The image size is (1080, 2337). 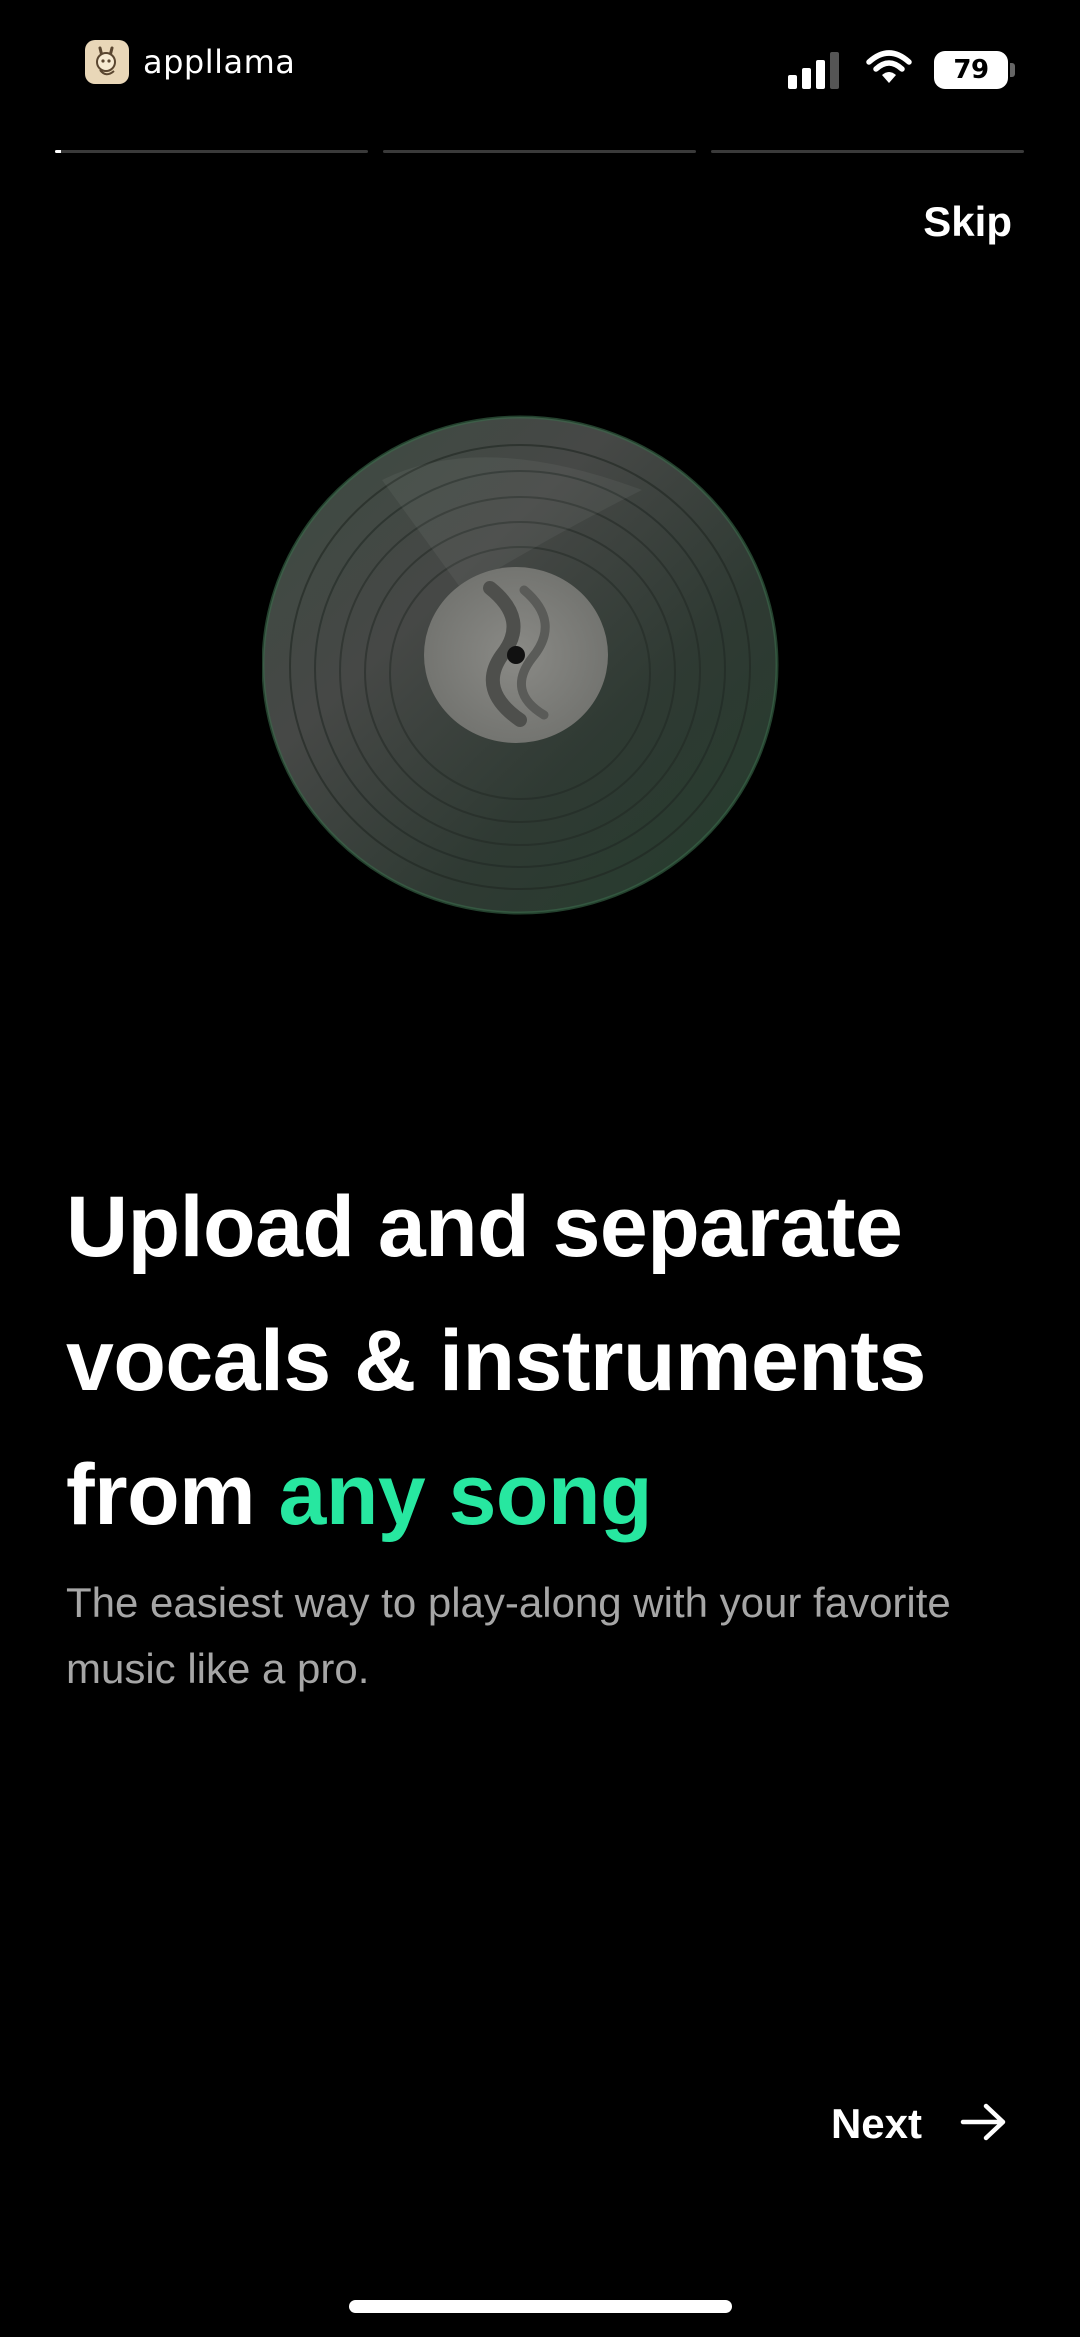 I want to click on llama-icon, so click(x=107, y=62).